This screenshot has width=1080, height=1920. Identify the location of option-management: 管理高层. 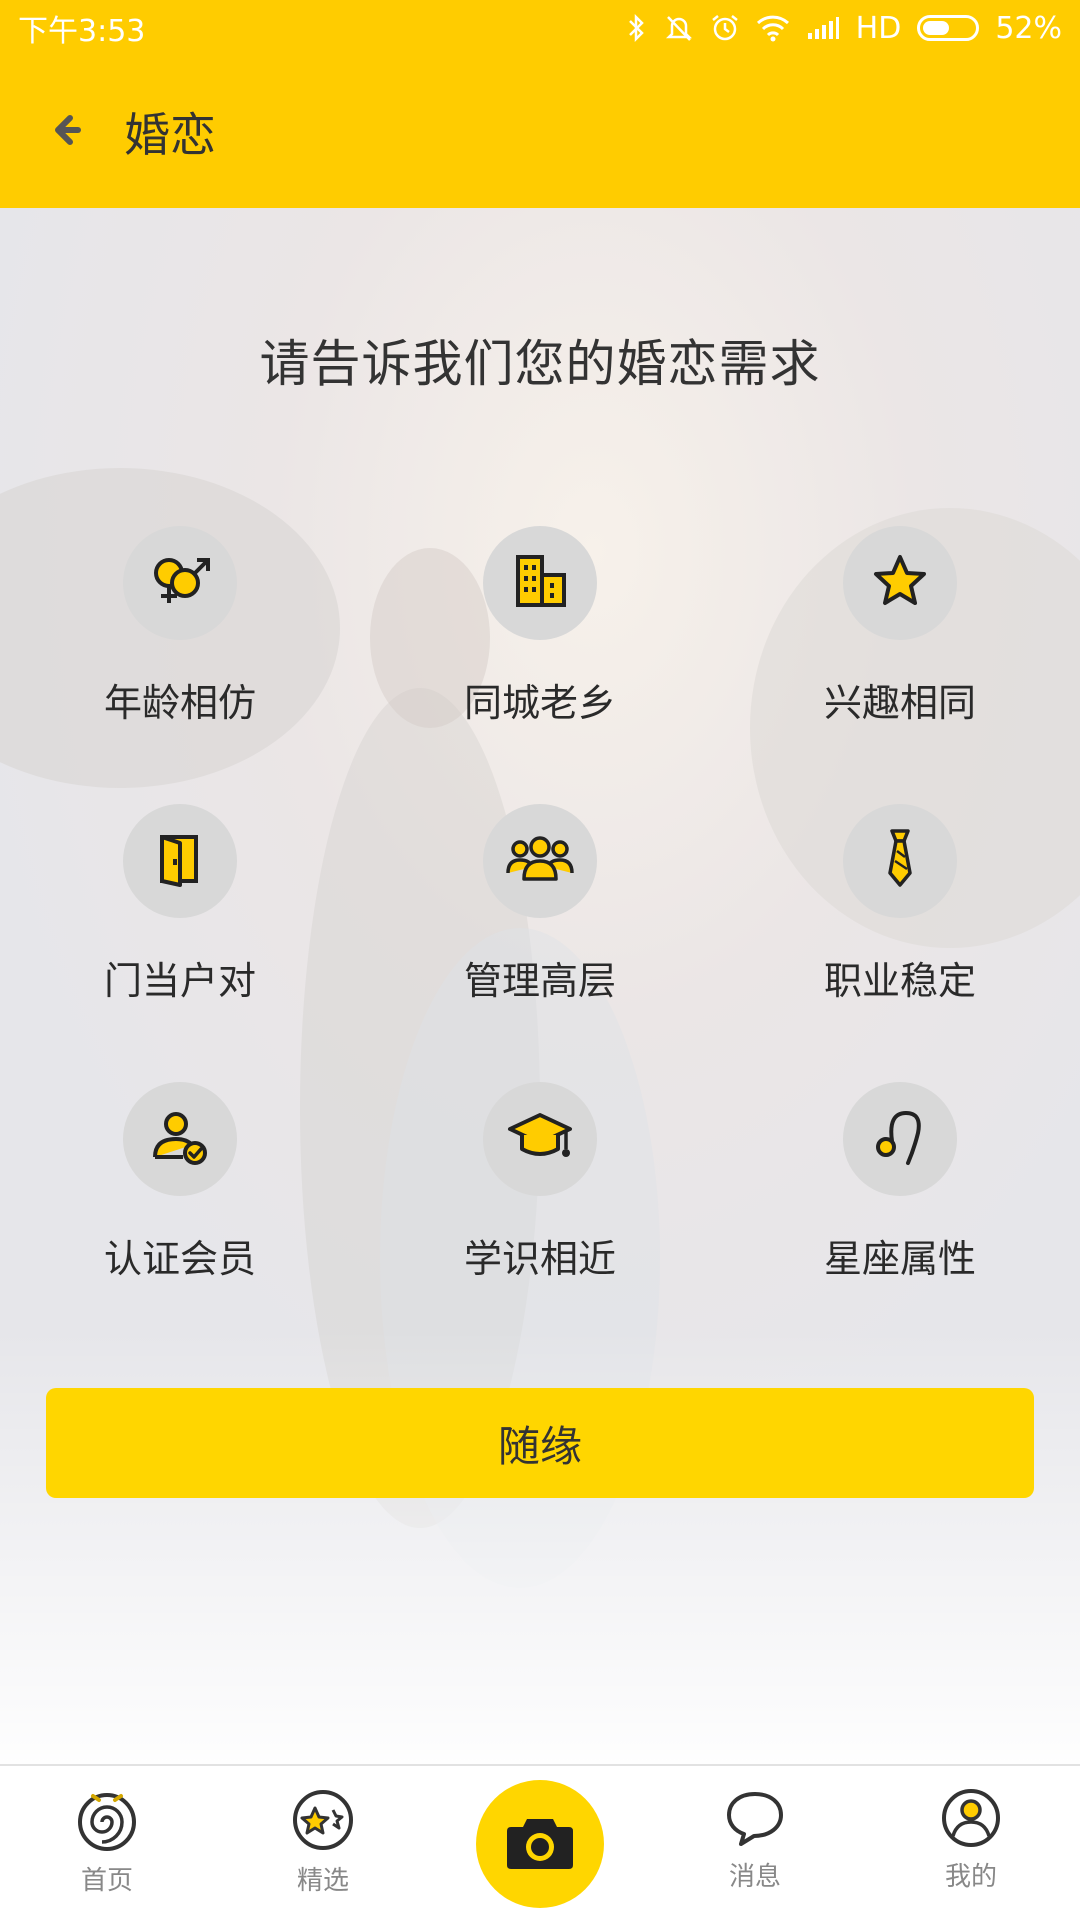
(540, 914).